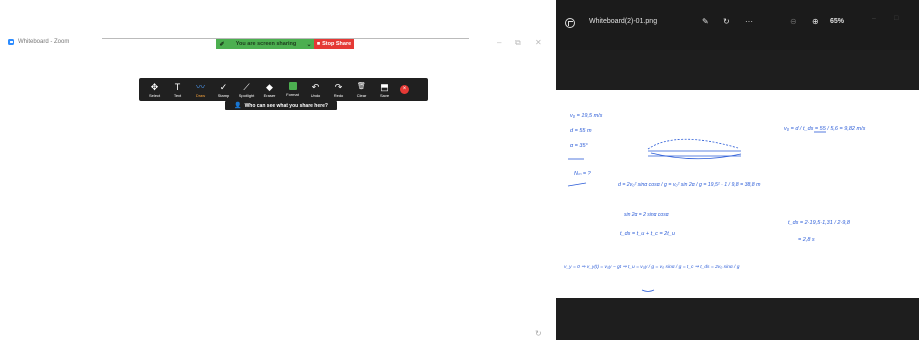 This screenshot has width=919, height=340. I want to click on whiteboard-line: v₀ = d / t_ds = 55 / 5,6 = 9,82 m/s, so click(825, 129).